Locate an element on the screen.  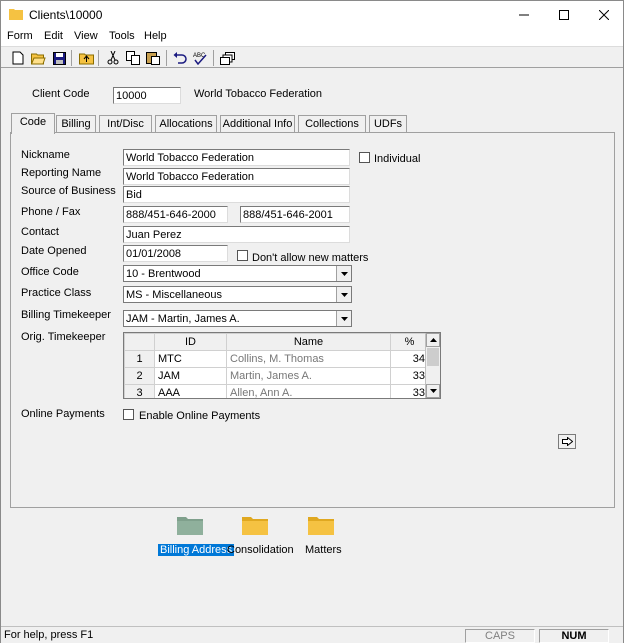
open-button is located at coordinates (38, 58).